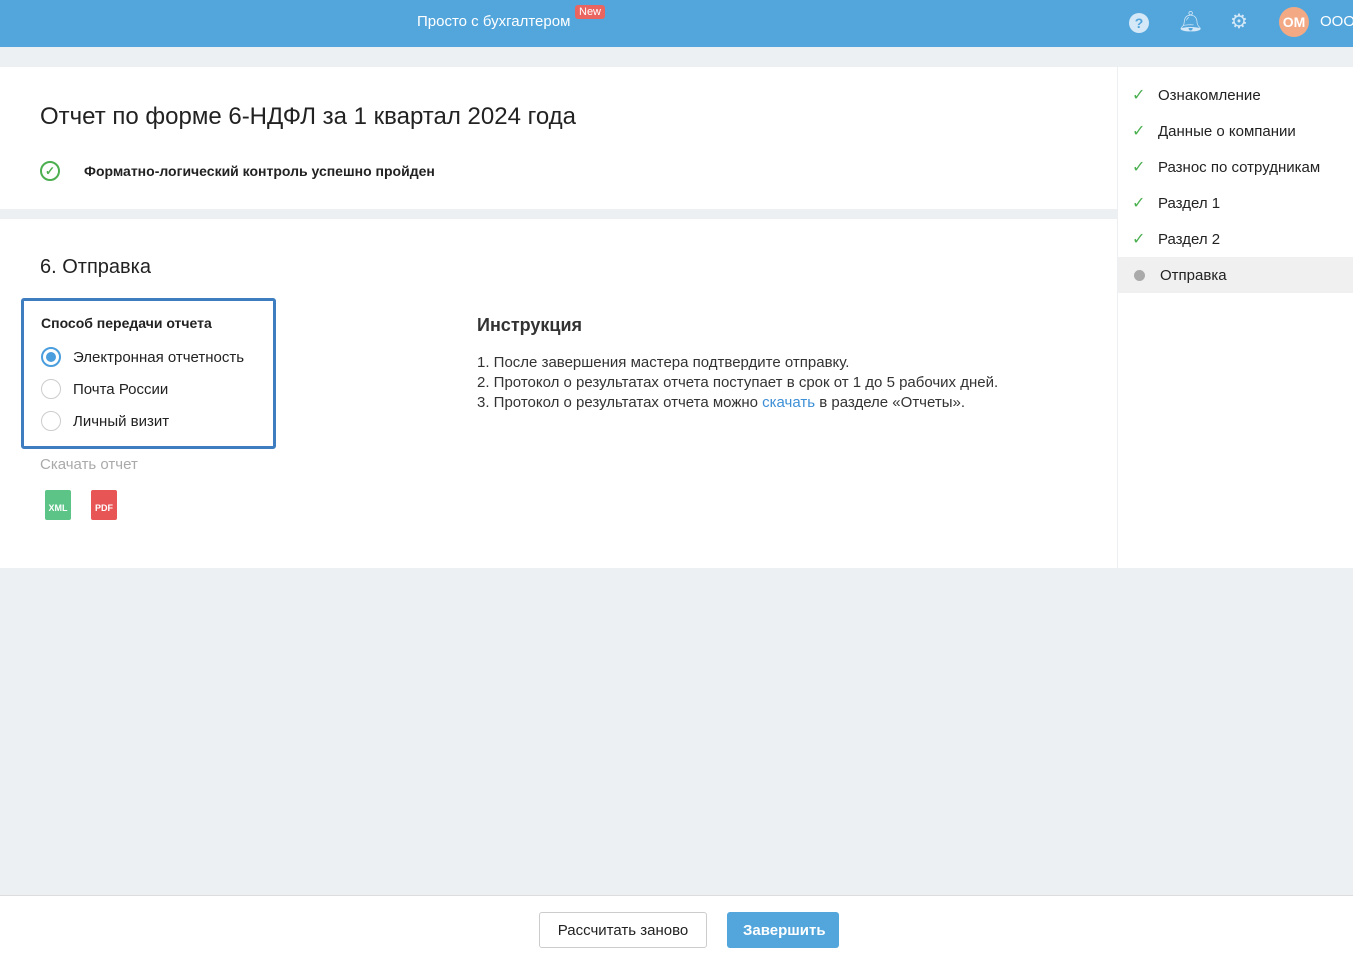 The width and height of the screenshot is (1353, 960). Describe the element at coordinates (1239, 22) in the screenshot. I see `gear-icon: ⚙` at that location.